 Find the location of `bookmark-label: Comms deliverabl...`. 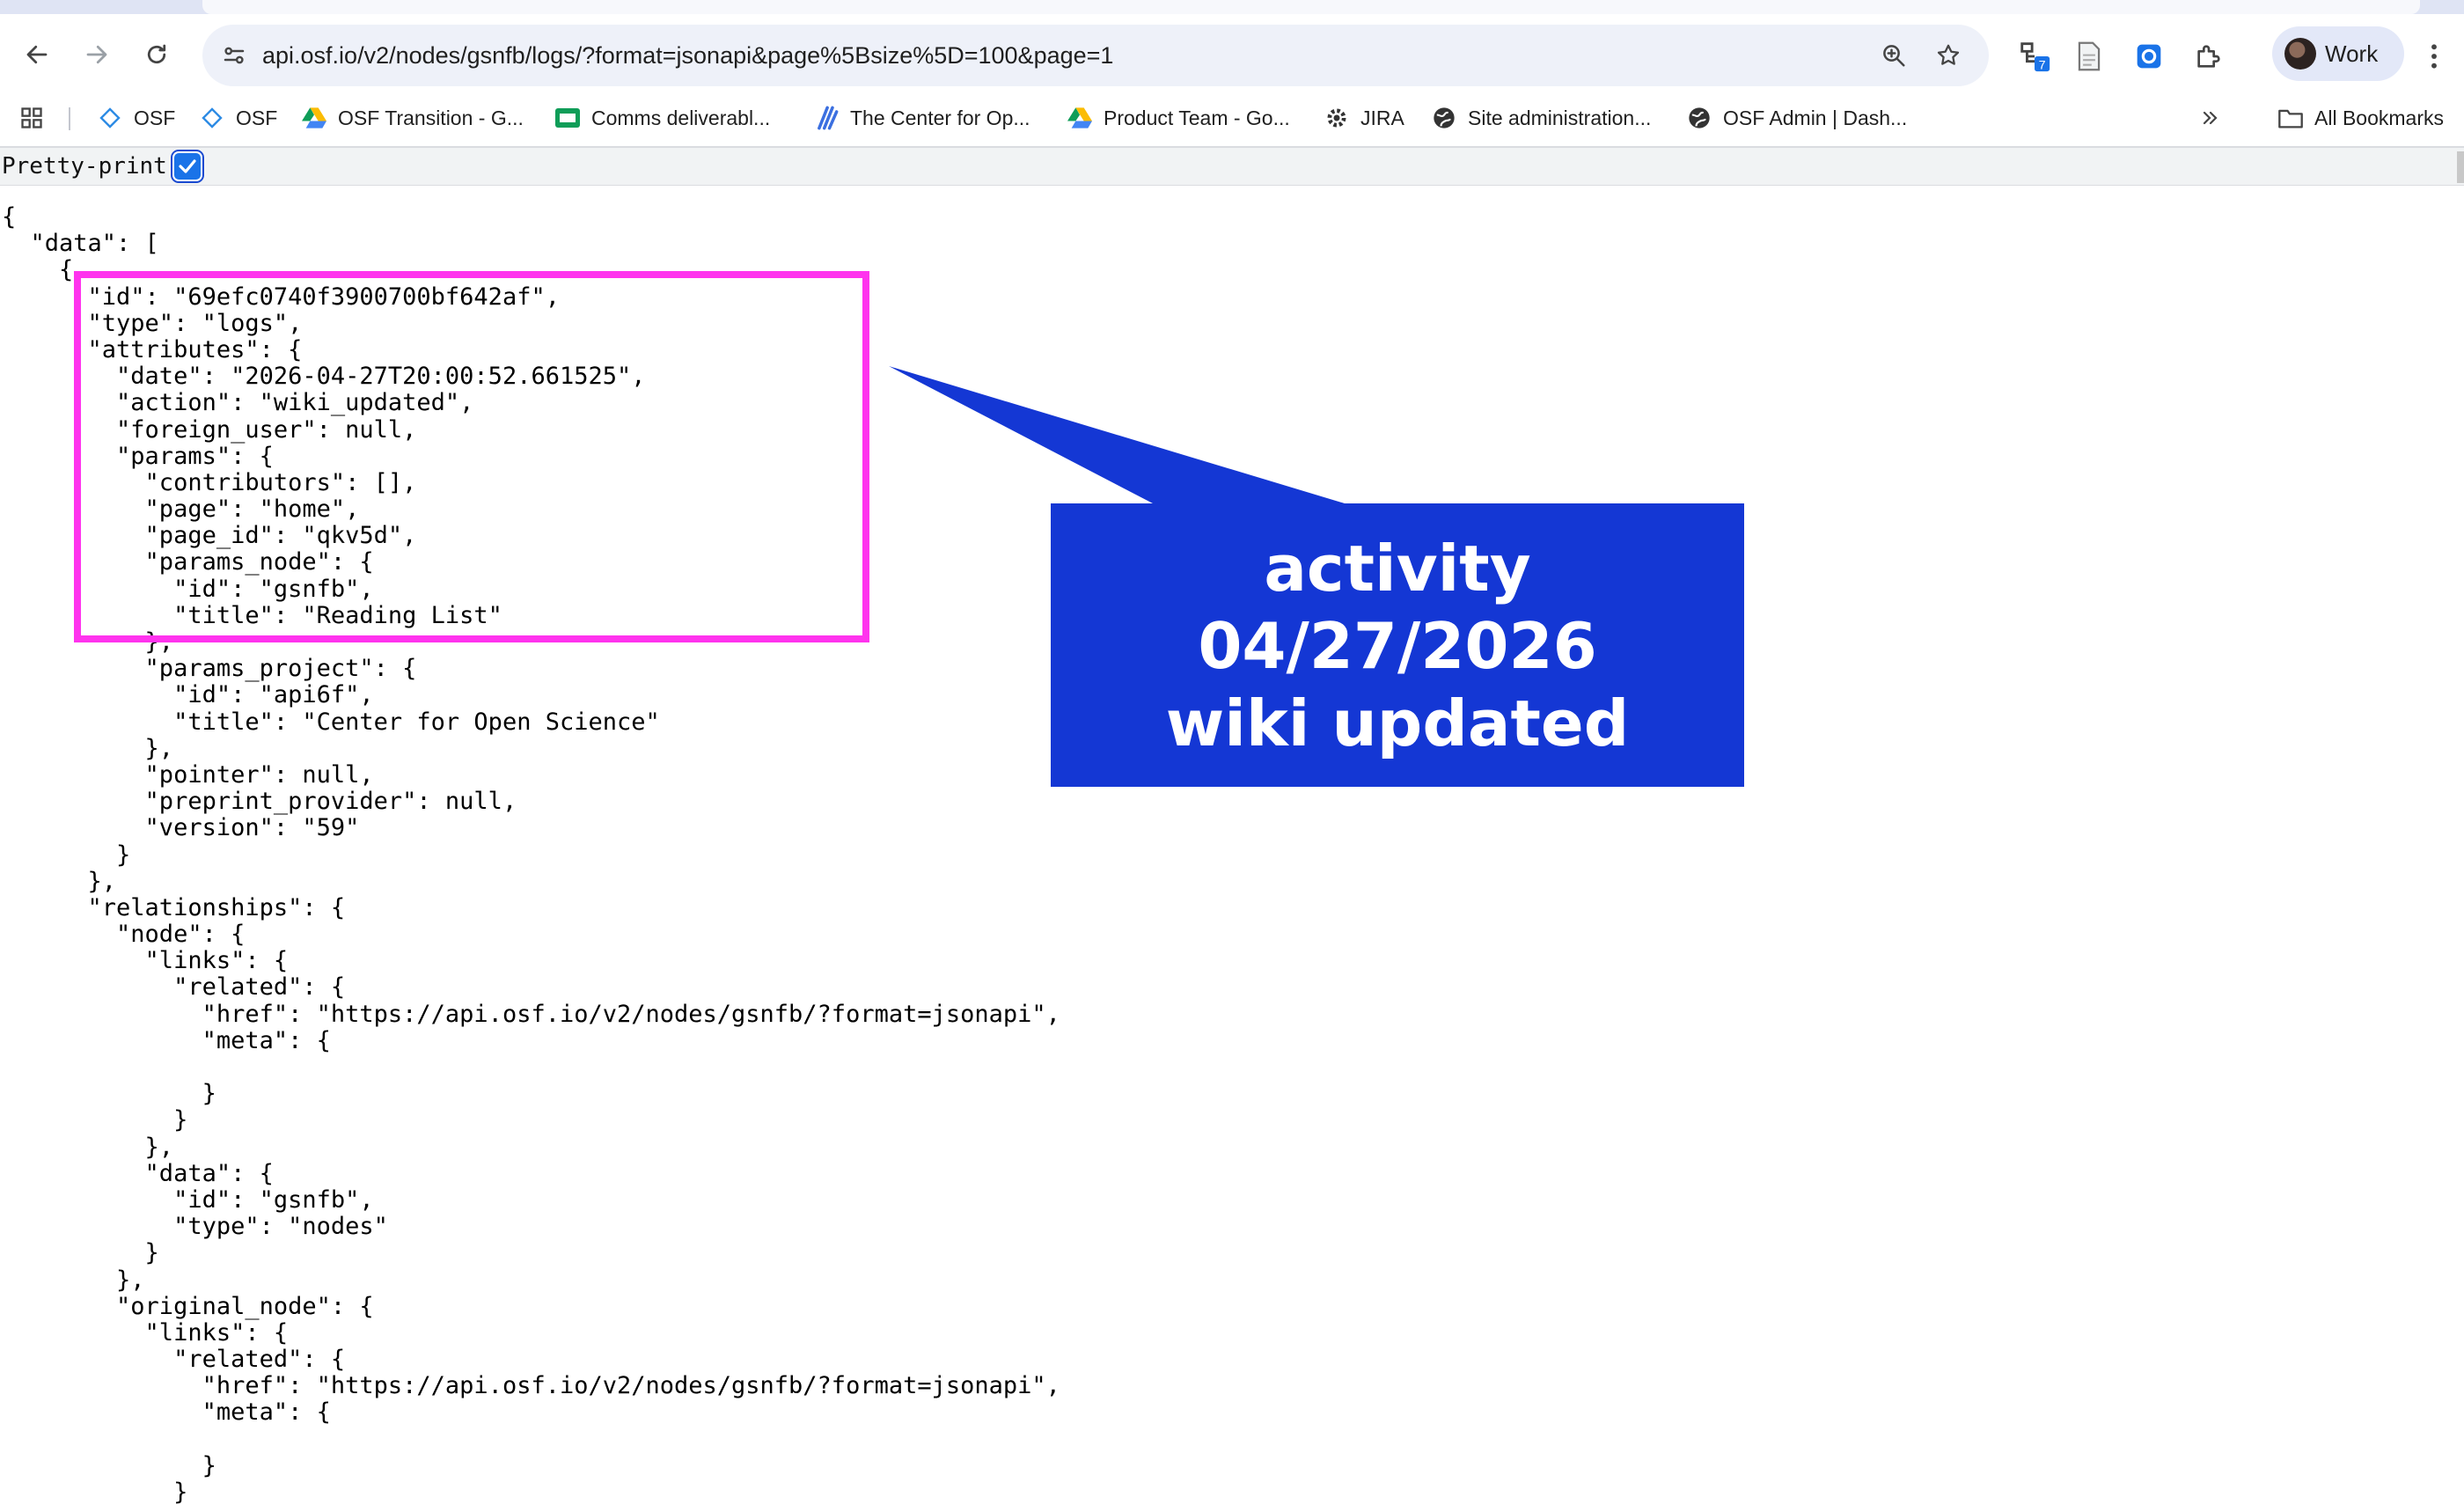

bookmark-label: Comms deliverabl... is located at coordinates (681, 118).